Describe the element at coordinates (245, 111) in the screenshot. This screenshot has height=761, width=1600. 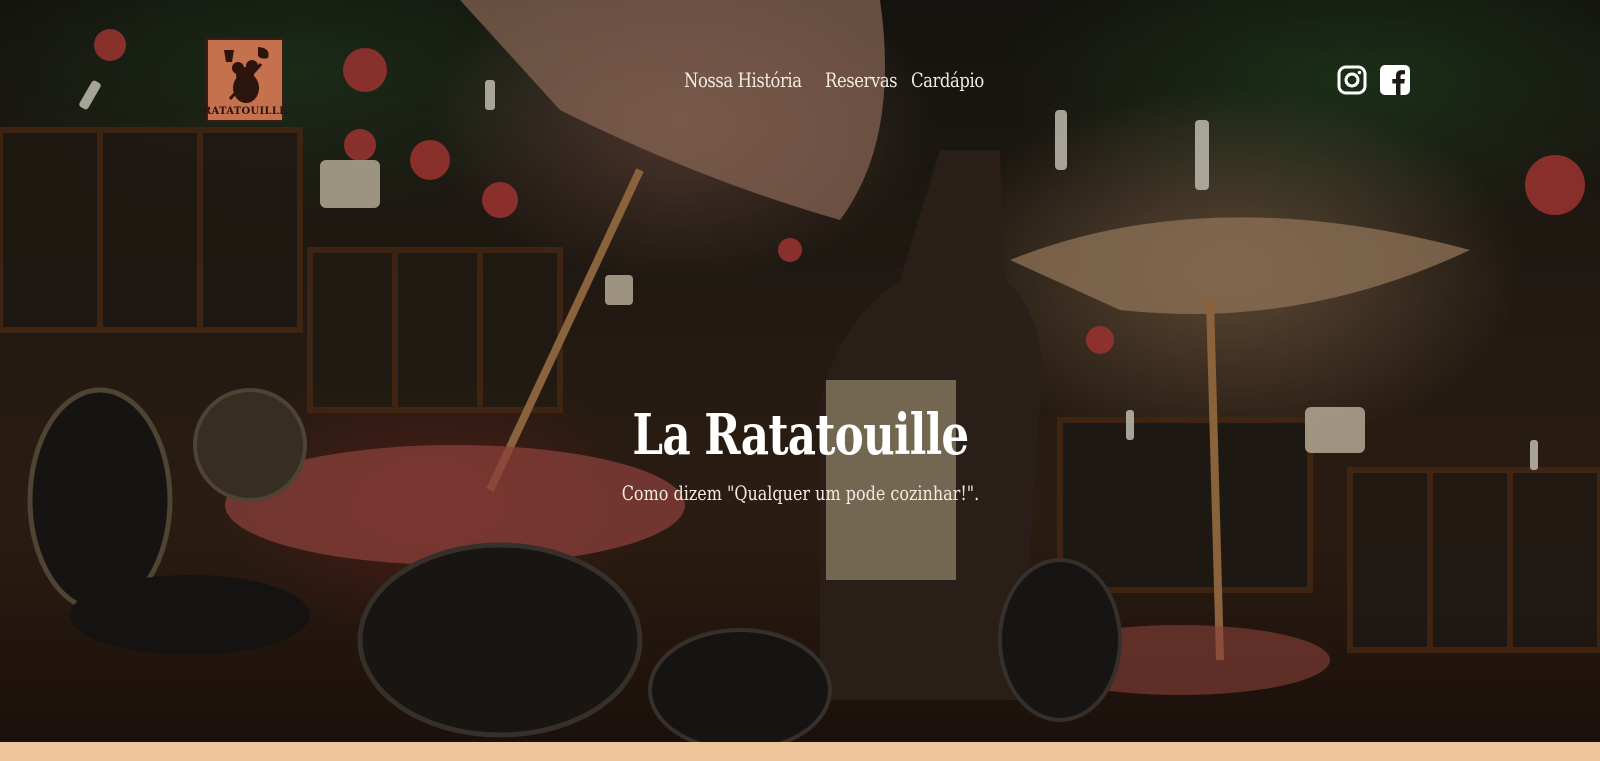
I see `logo-text: RATATOUILLE` at that location.